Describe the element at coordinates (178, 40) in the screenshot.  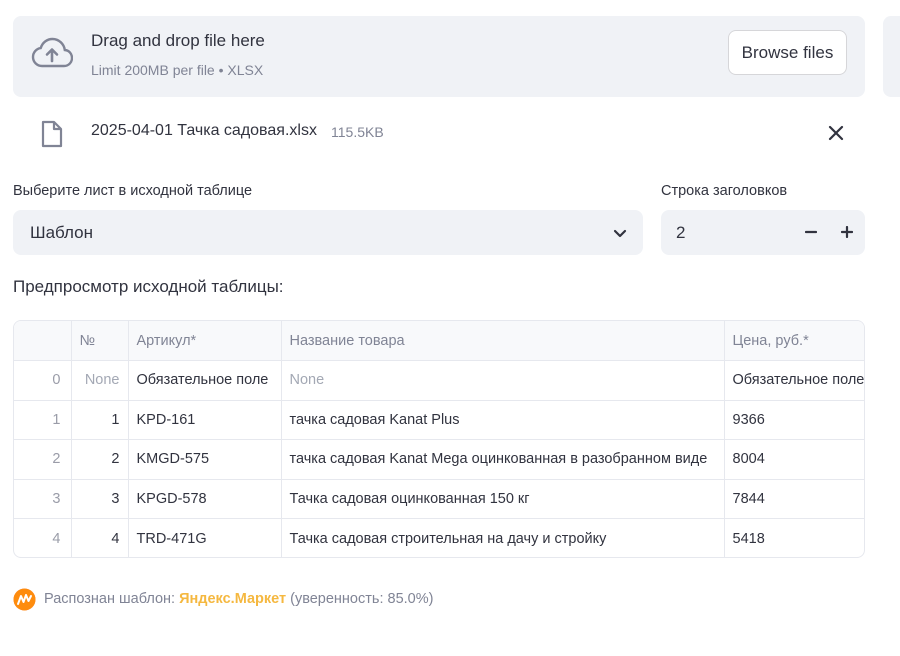
I see `dropzone-title: Drag and drop file here` at that location.